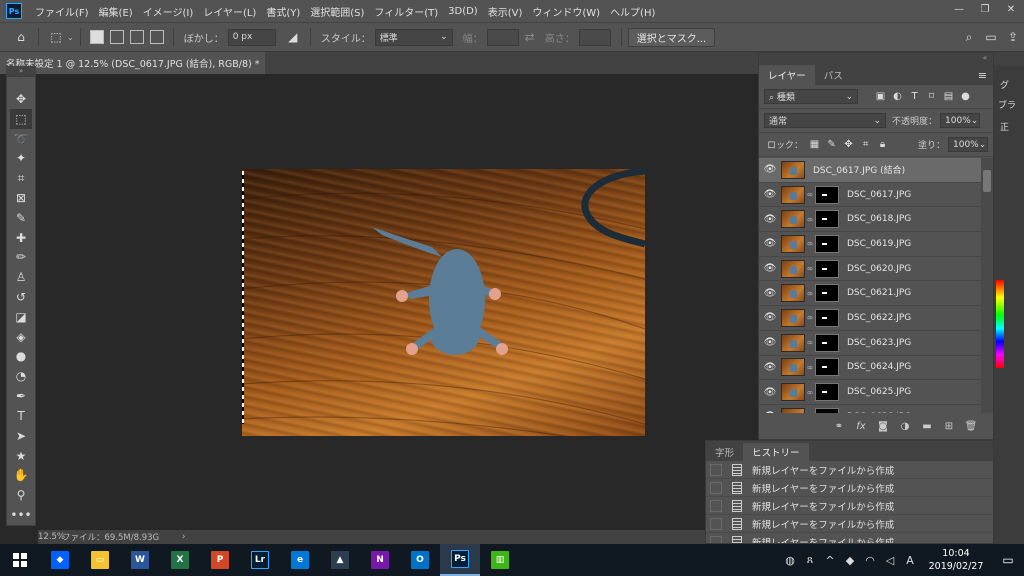 This screenshot has width=1024, height=576. Describe the element at coordinates (870, 318) in the screenshot. I see `layer-row: 👁︎ ∞ DSC_0622.JPG` at that location.